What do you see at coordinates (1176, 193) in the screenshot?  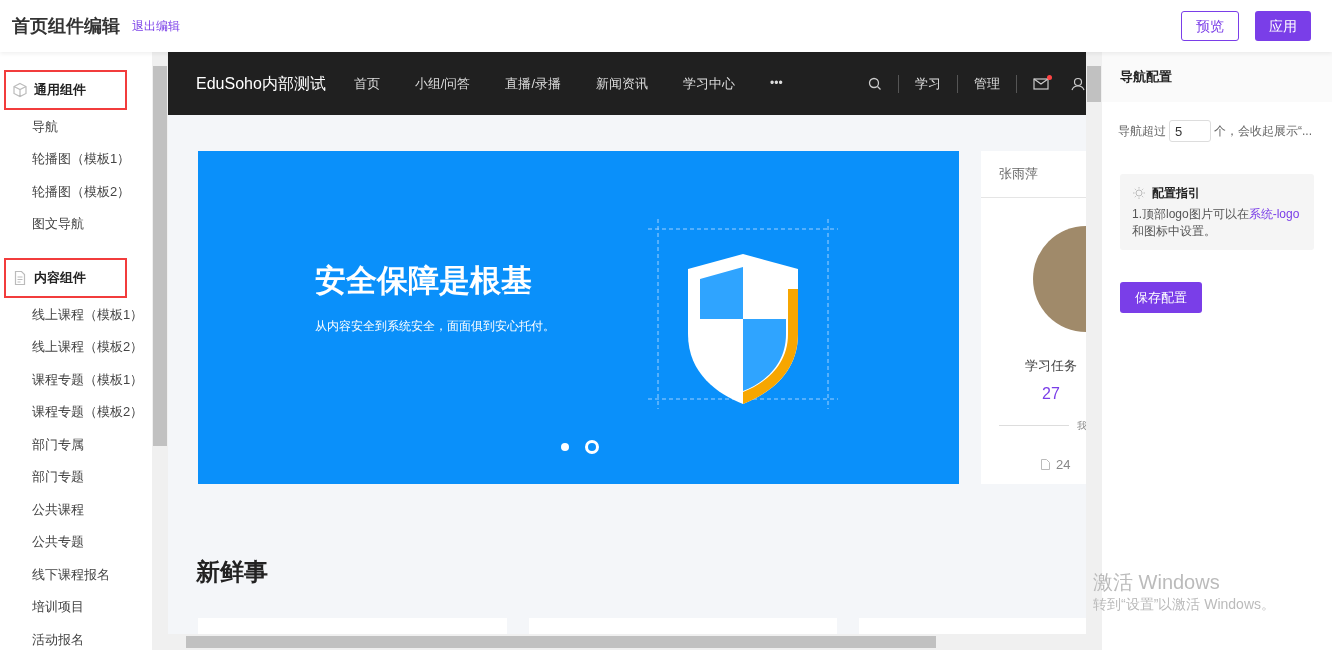 I see `guide-title: 配置指引` at bounding box center [1176, 193].